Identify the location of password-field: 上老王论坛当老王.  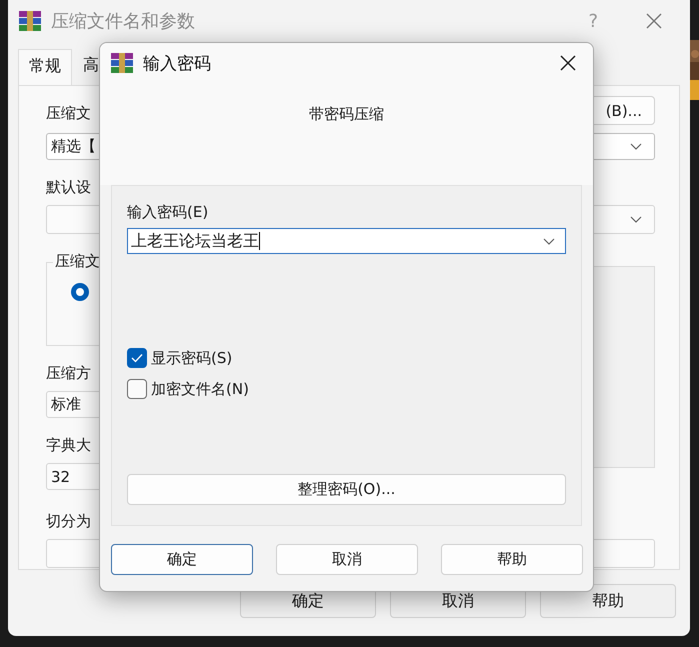
(346, 241).